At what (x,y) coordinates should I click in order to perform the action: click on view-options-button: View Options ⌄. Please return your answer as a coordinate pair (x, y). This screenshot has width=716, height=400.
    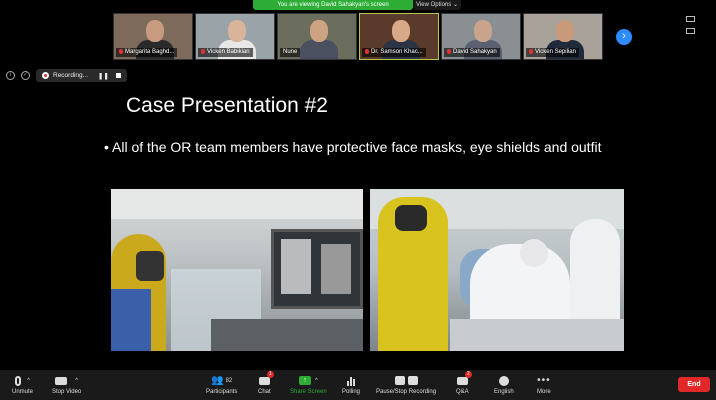
    Looking at the image, I should click on (437, 5).